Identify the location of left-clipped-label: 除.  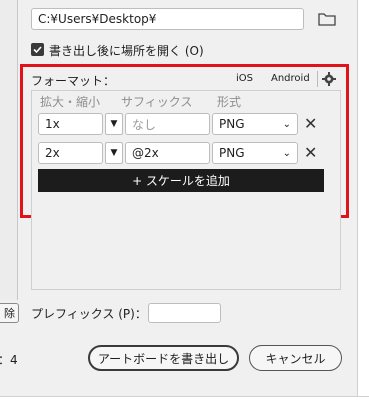
(9, 313).